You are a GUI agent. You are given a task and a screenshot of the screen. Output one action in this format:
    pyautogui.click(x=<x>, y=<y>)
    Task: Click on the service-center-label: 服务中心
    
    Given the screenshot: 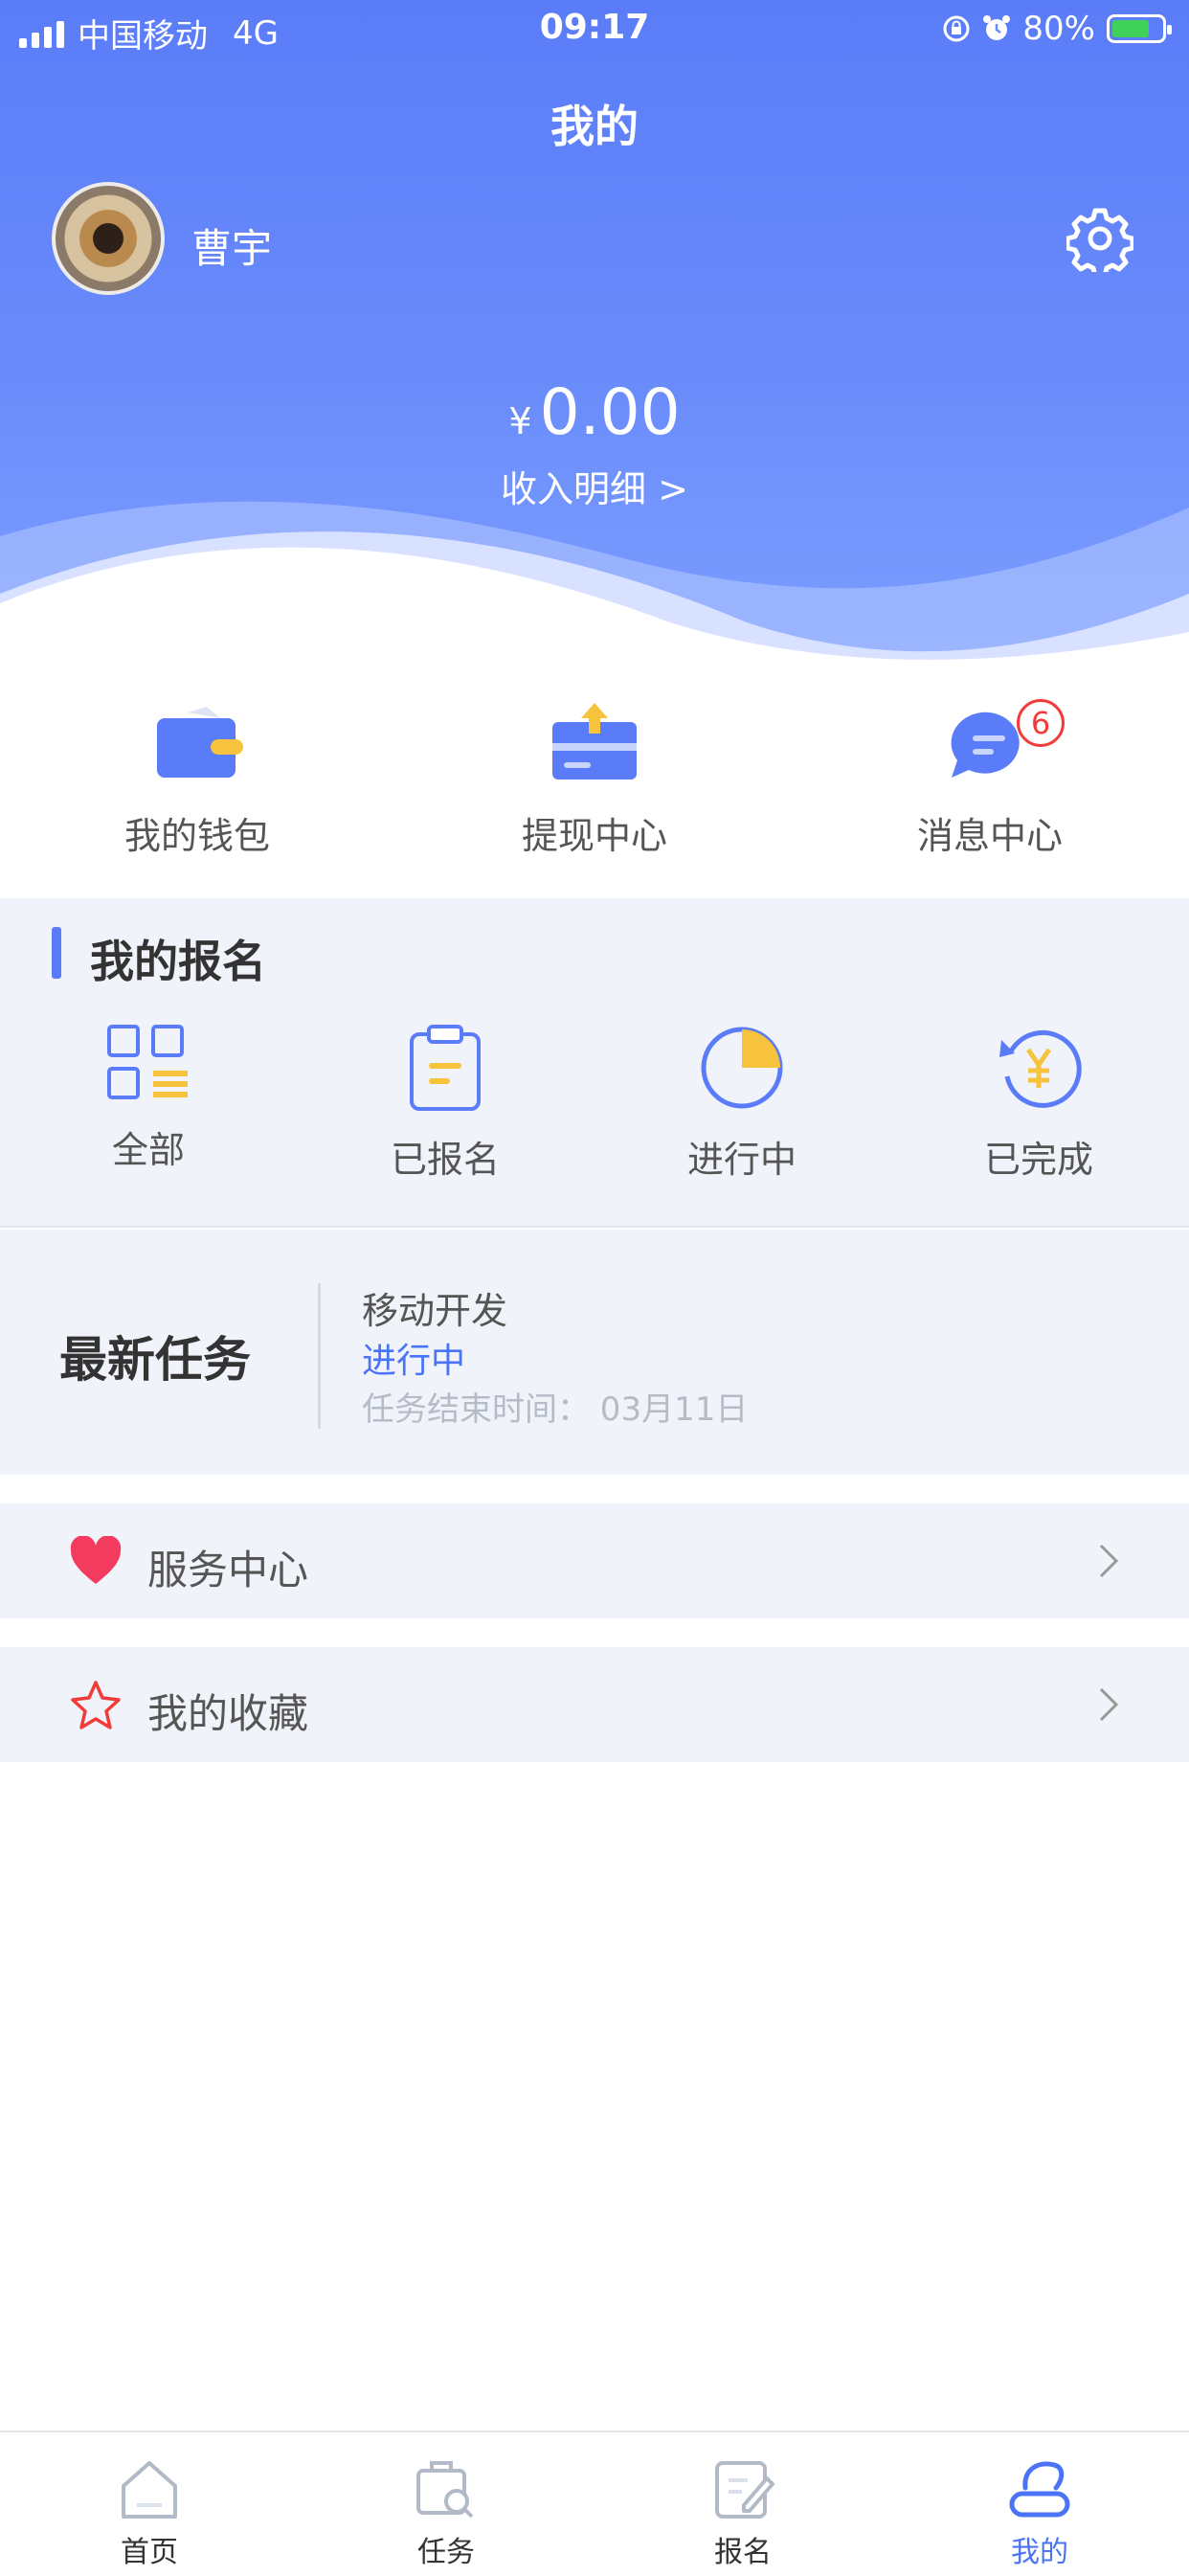 What is the action you would take?
    pyautogui.click(x=228, y=1570)
    